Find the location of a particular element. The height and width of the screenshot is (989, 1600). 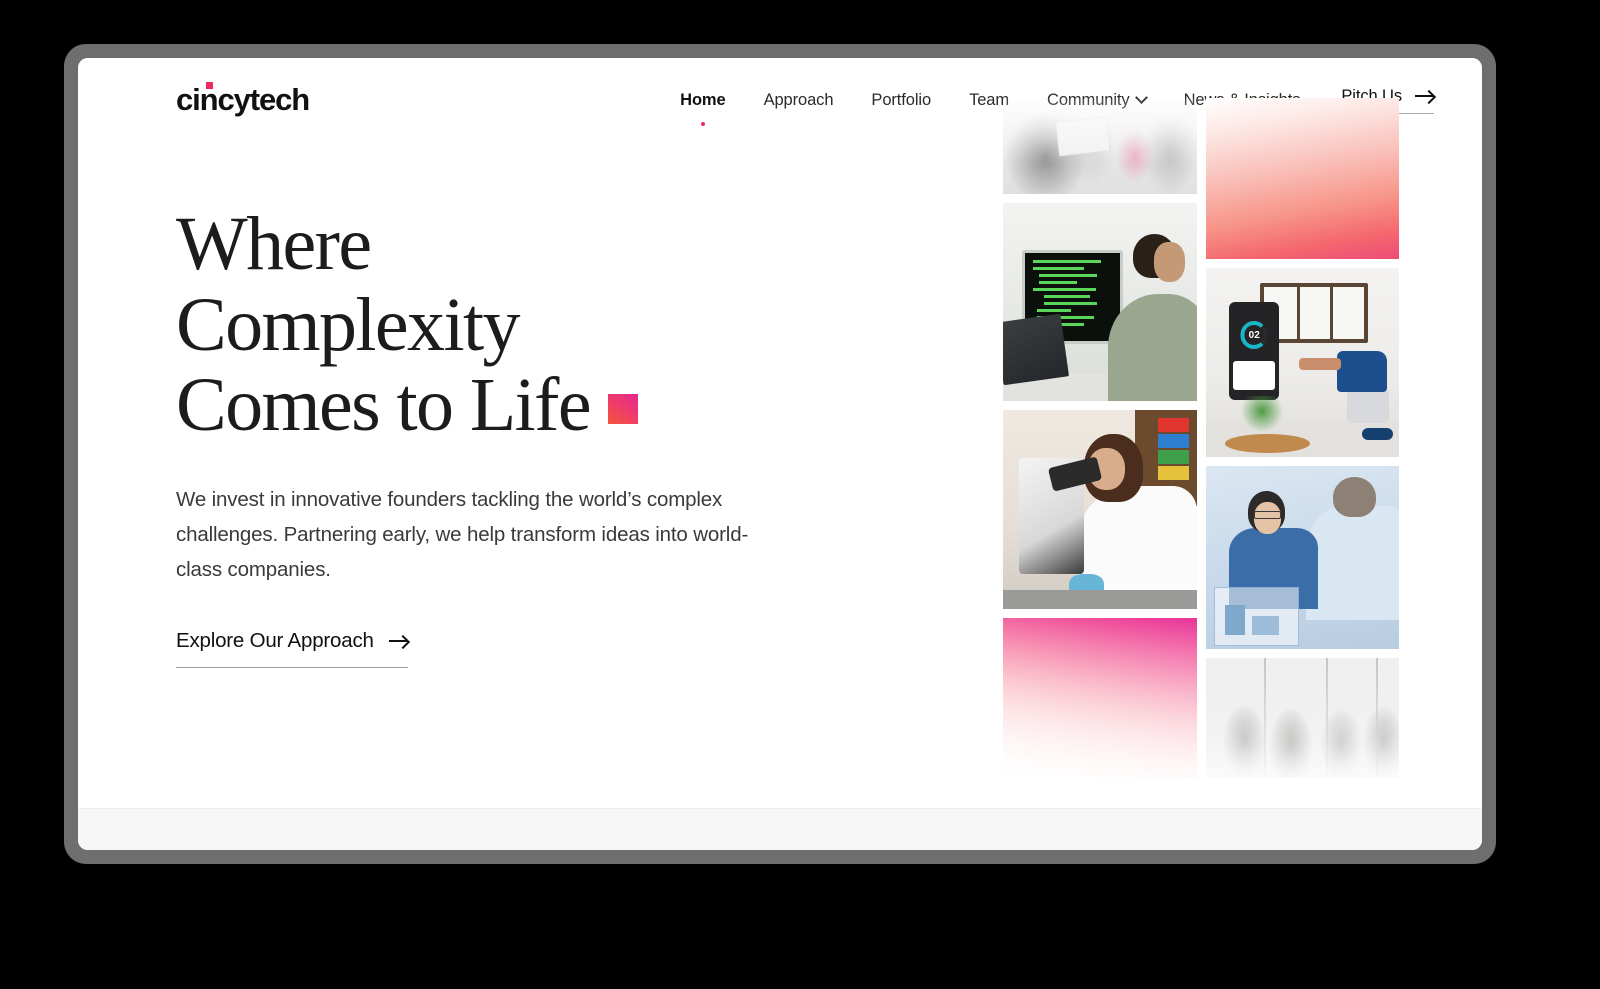

nav-item-home: Home is located at coordinates (702, 108).